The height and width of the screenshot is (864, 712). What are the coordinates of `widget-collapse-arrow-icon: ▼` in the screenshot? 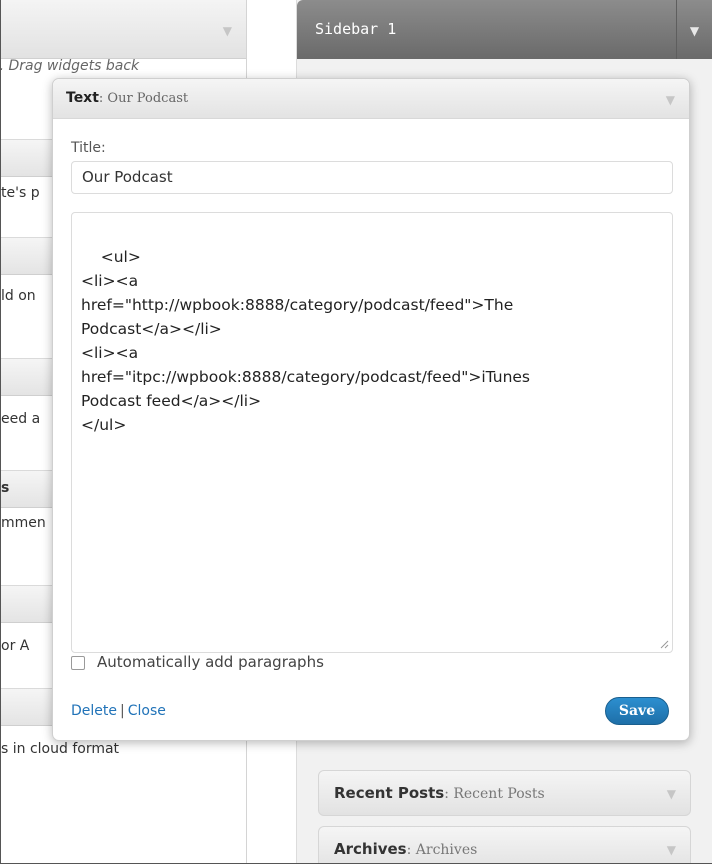 It's located at (670, 100).